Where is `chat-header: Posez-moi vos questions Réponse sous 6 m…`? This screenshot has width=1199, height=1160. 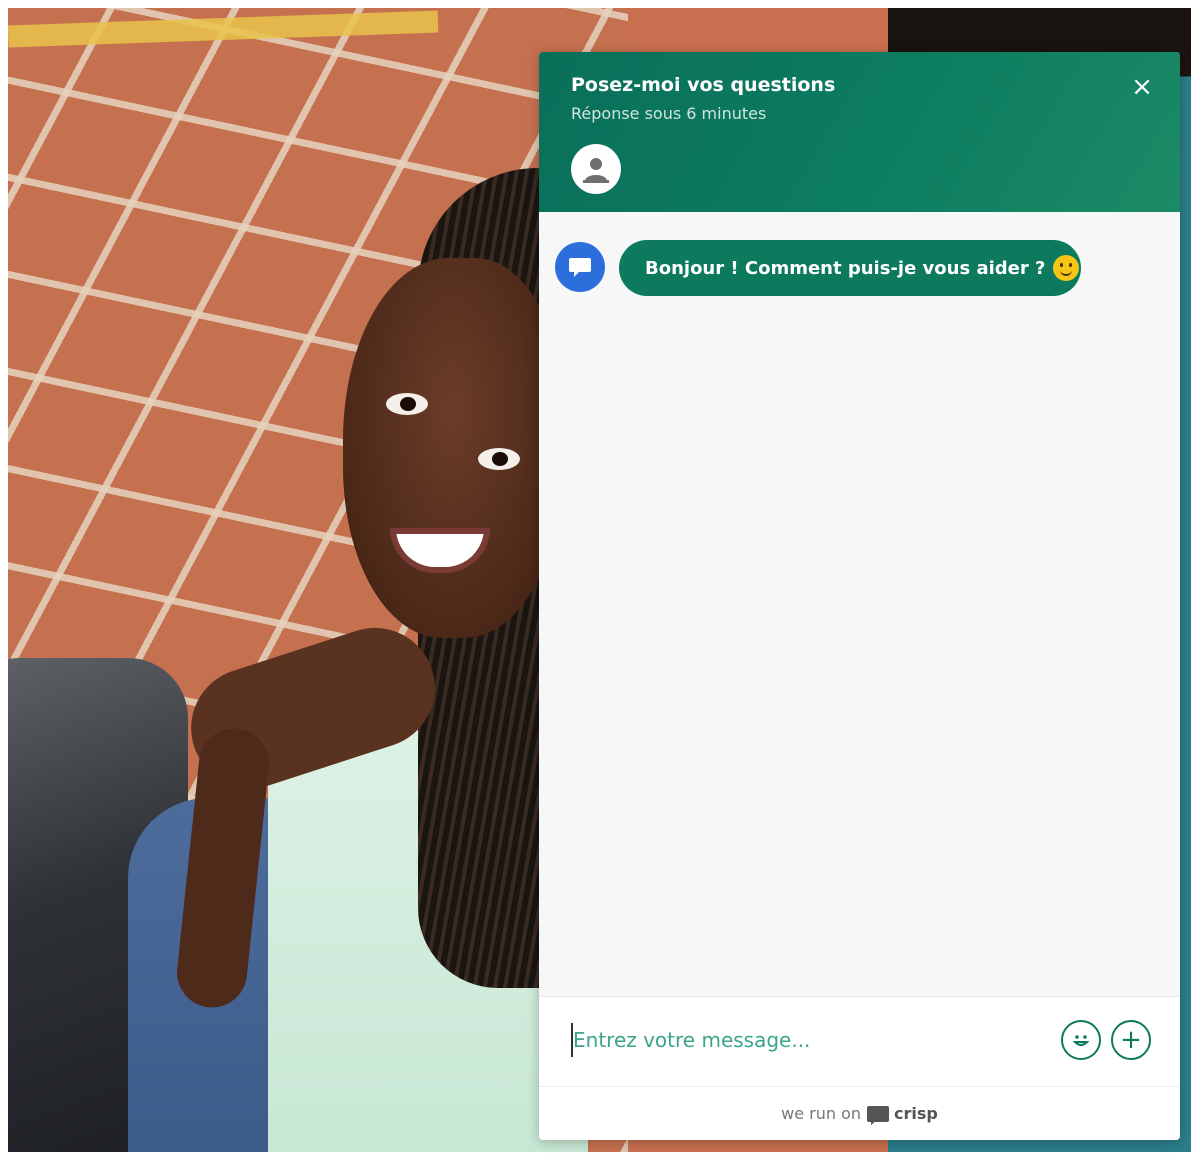 chat-header: Posez-moi vos questions Réponse sous 6 m… is located at coordinates (859, 132).